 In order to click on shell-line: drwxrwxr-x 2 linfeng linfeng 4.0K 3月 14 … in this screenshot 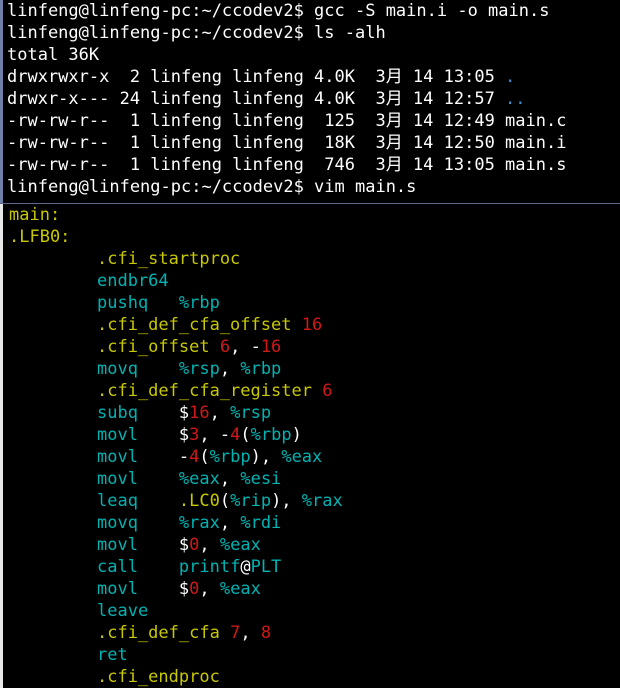, I will do `click(261, 77)`.